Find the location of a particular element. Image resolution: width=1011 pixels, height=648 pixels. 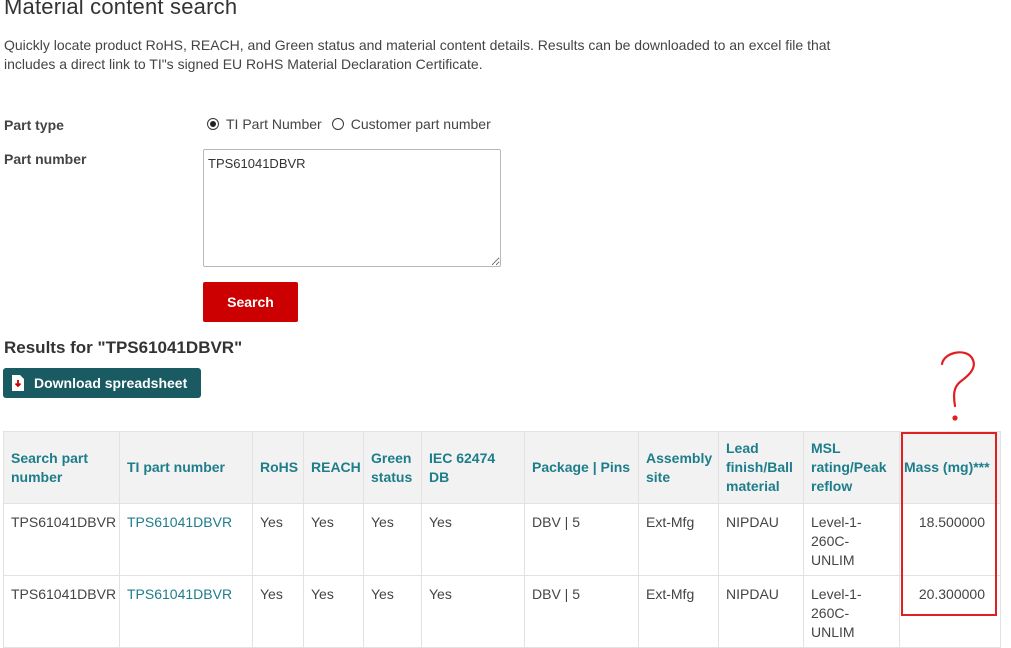

results-title: Results for "TPS61041DBVR" is located at coordinates (123, 347).